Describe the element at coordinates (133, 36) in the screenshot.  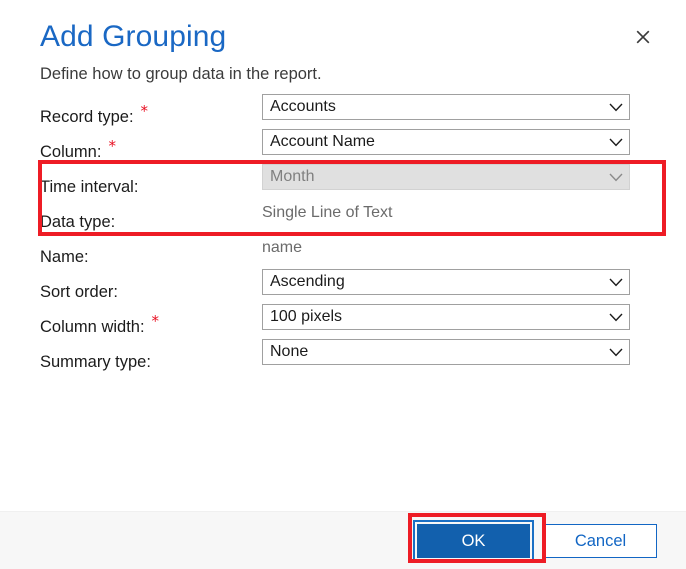
I see `page-title: Add Grouping` at that location.